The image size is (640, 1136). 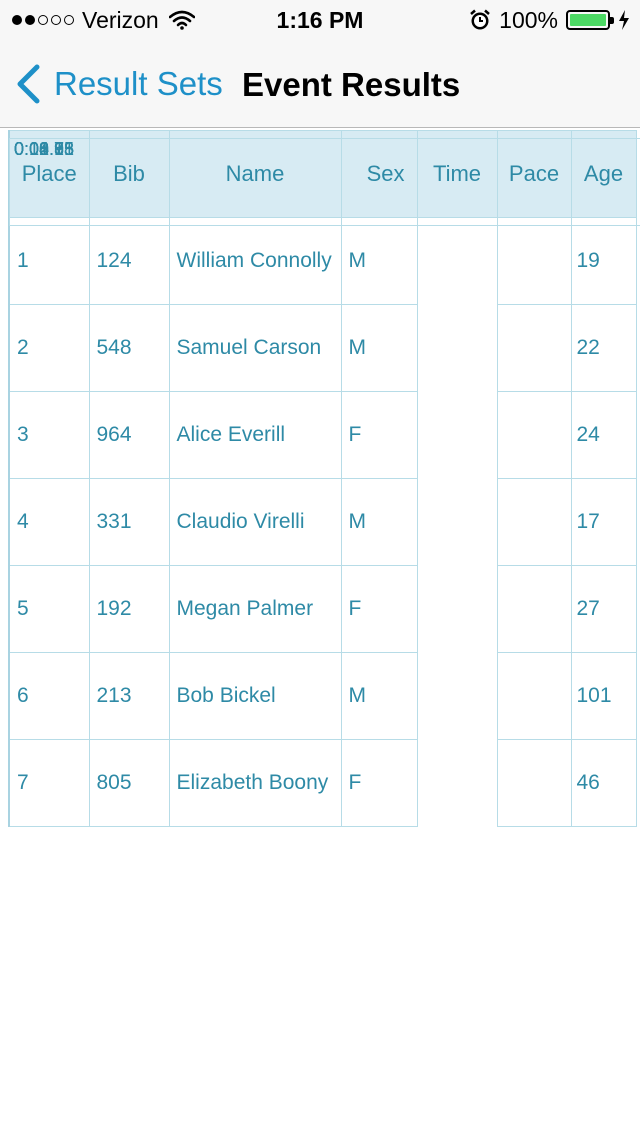 What do you see at coordinates (255, 522) in the screenshot?
I see `cell-name: Claudio Virelli` at bounding box center [255, 522].